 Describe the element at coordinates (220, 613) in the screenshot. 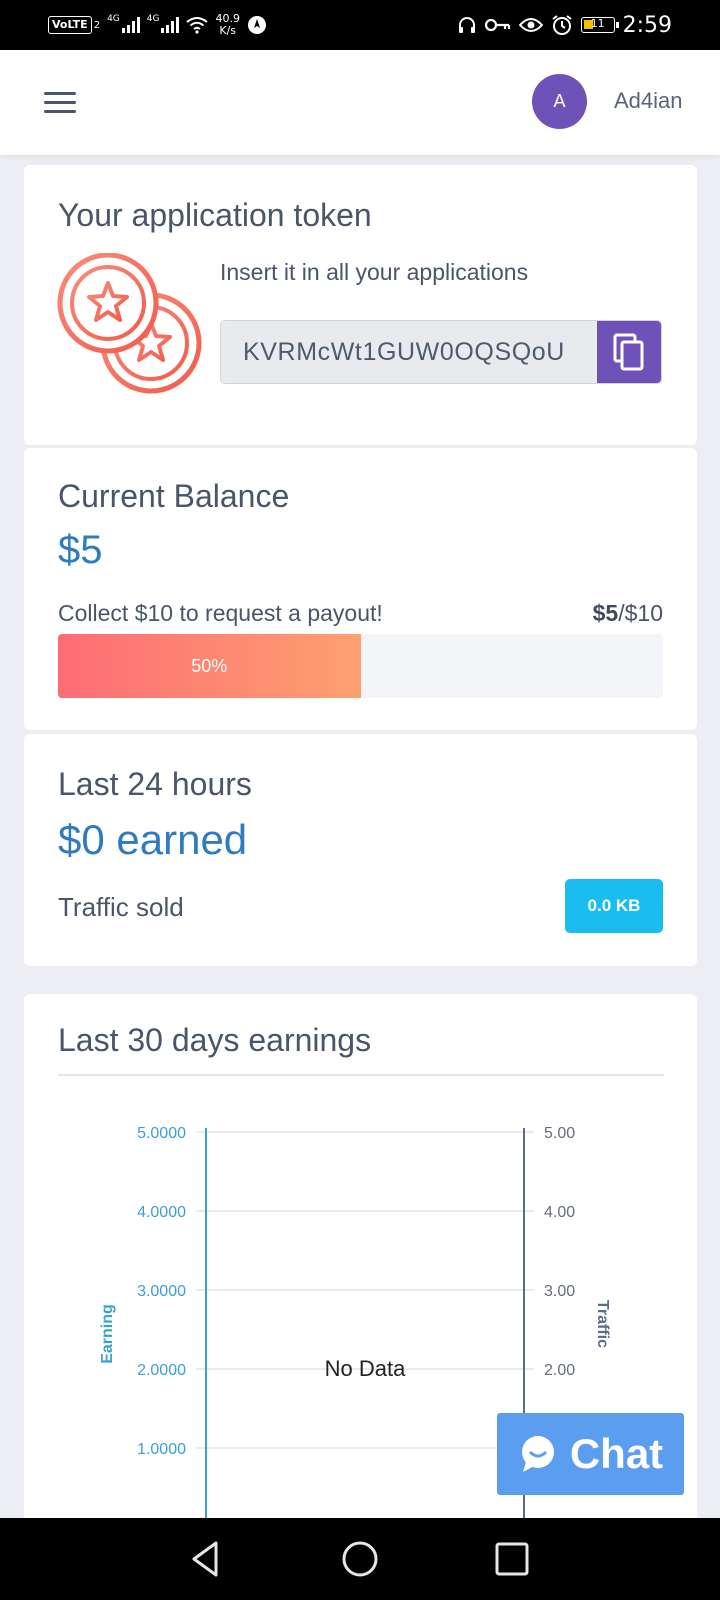

I see `payout-hint: Collect $10 to request a payout!` at that location.